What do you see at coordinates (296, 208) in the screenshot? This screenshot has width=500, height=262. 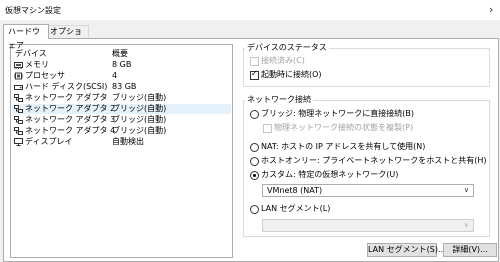 I see `radio-lan-segment-label: LAN セグメント(L)` at bounding box center [296, 208].